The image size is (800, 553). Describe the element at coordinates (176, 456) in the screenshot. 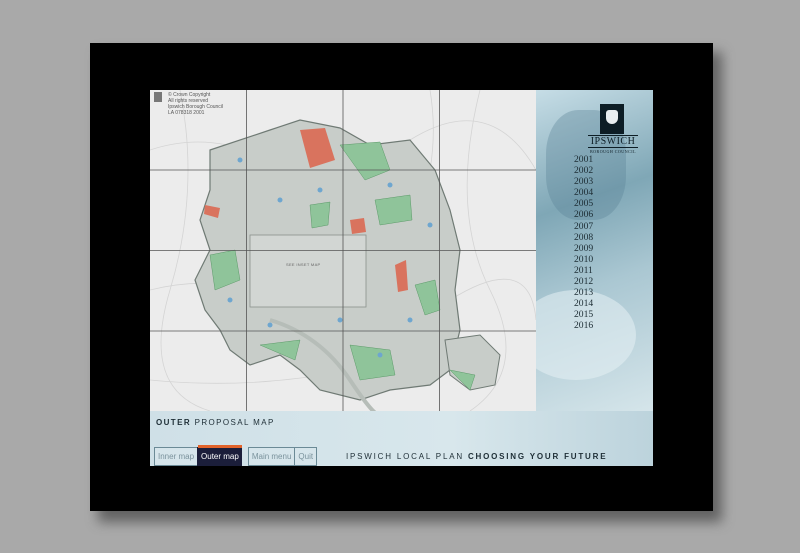

I see `inner-map-button: Inner map` at that location.